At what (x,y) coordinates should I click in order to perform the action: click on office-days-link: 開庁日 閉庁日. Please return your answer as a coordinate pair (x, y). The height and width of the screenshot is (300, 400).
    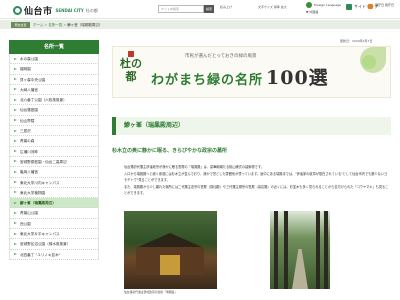
    Looking at the image, I should click on (381, 6).